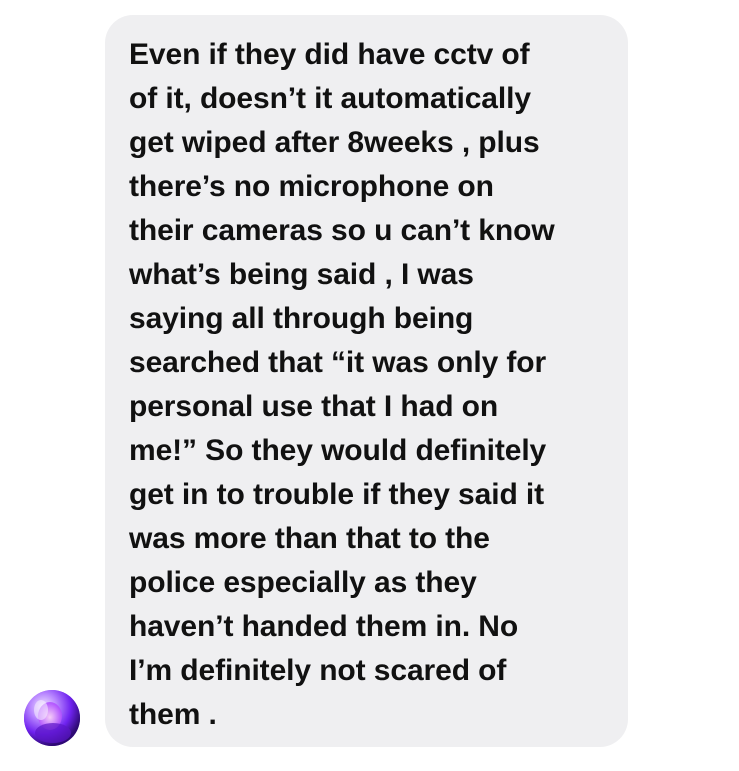 The height and width of the screenshot is (771, 739). I want to click on message-line: I’m definitely not scared of, so click(318, 670).